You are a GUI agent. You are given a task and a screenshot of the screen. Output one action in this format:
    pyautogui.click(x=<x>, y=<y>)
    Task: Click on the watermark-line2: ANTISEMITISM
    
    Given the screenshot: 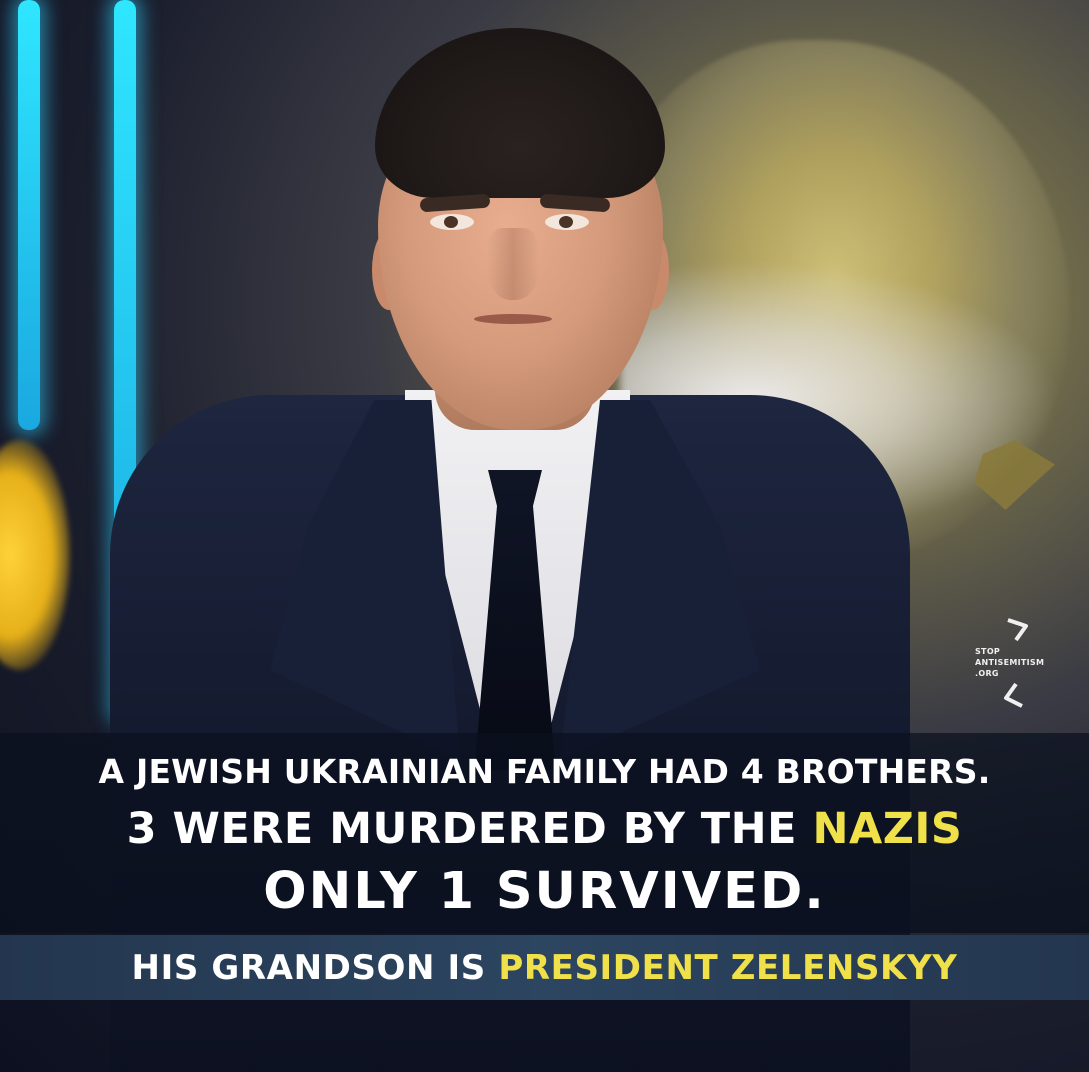 What is the action you would take?
    pyautogui.click(x=1010, y=662)
    